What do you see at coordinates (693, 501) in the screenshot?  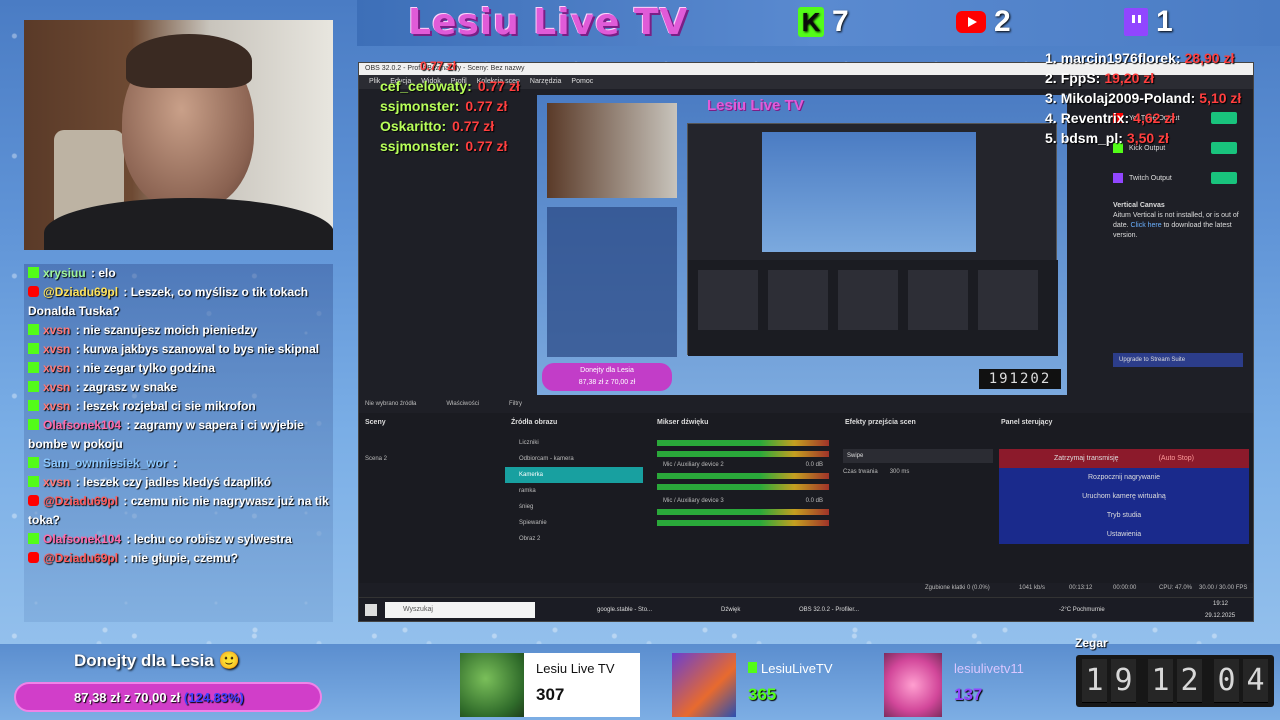 I see `mixer-track-label: Mic / Auxiliary device 3` at bounding box center [693, 501].